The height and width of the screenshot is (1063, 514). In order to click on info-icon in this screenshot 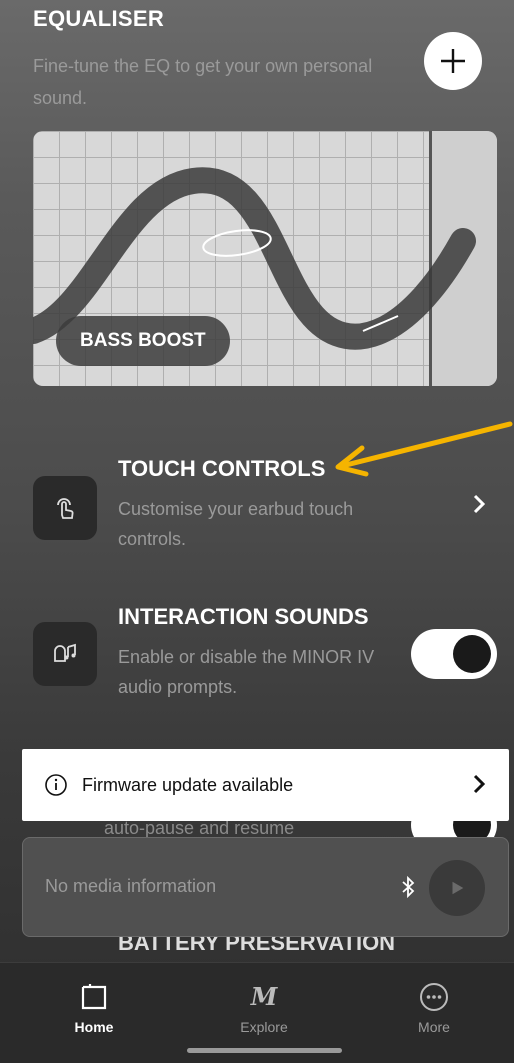, I will do `click(56, 785)`.